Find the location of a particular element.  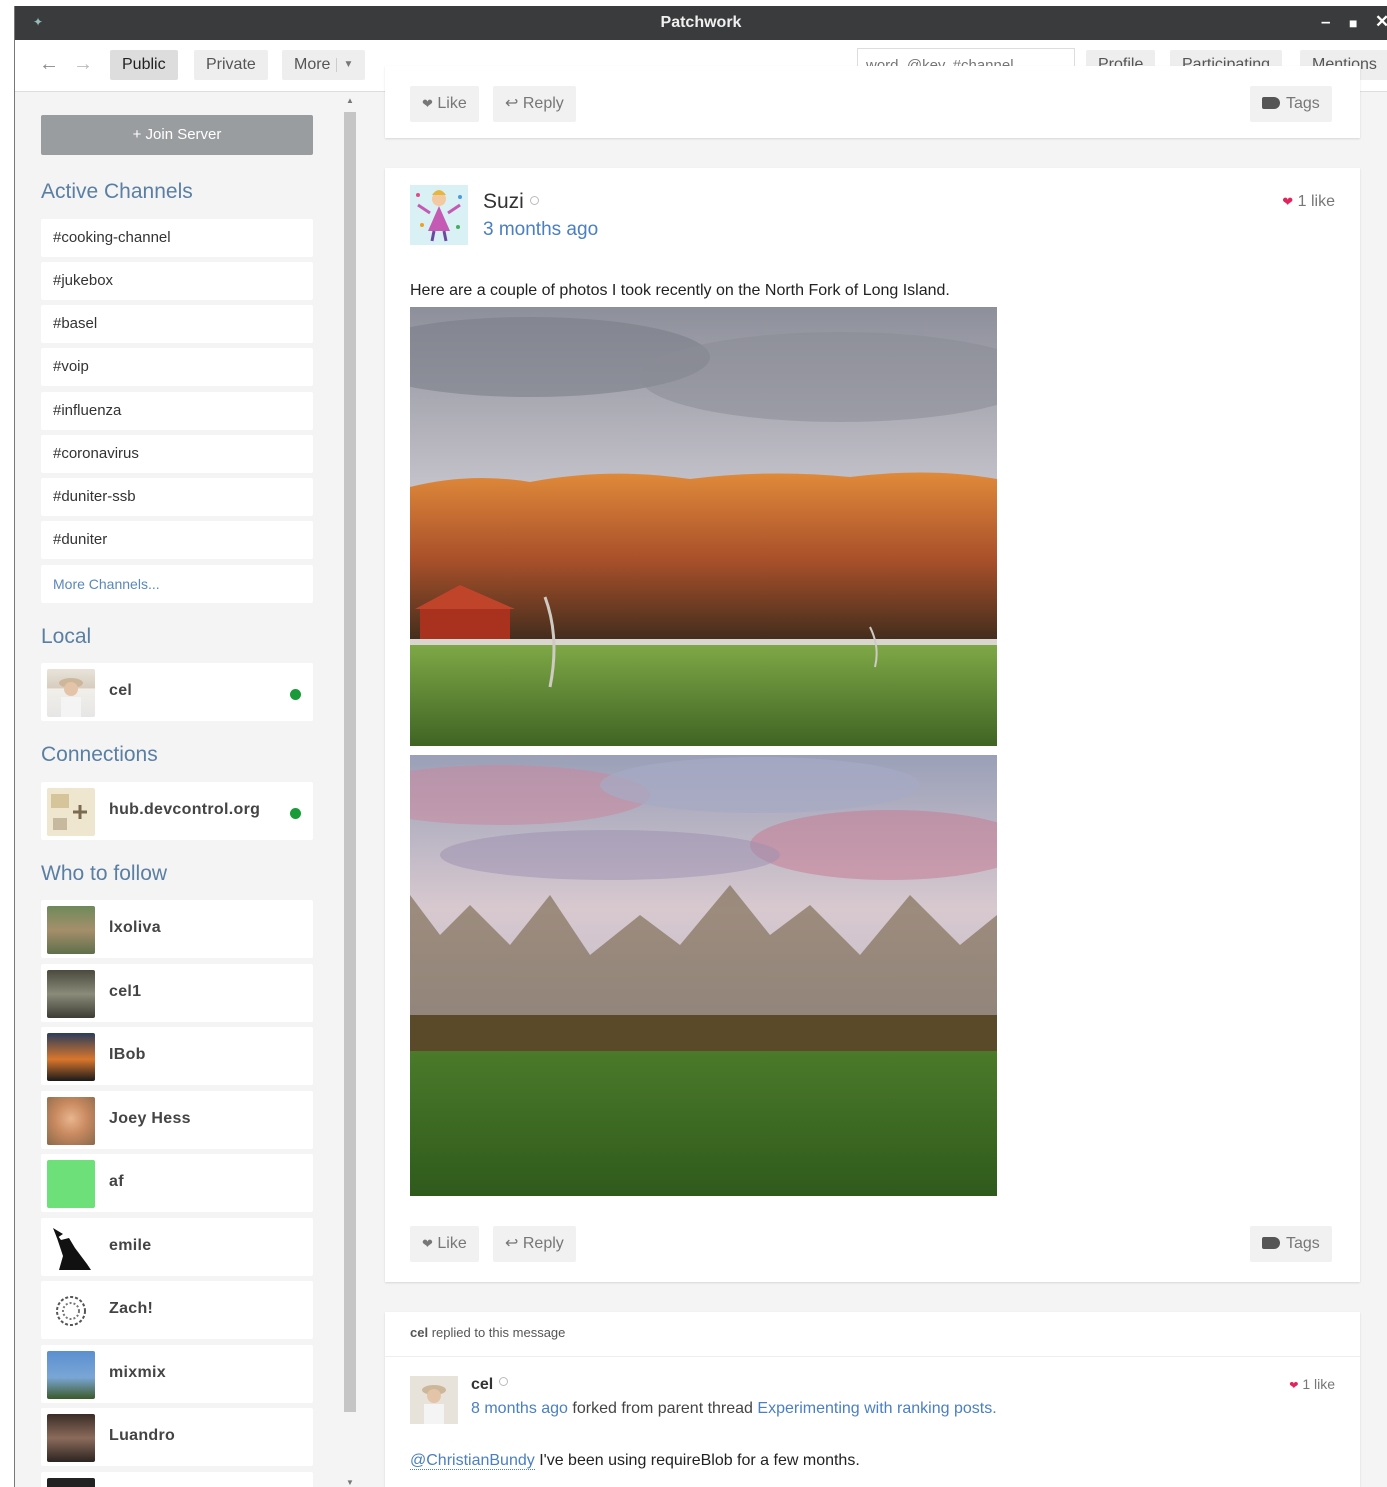

back-icon: ← is located at coordinates (49, 64).